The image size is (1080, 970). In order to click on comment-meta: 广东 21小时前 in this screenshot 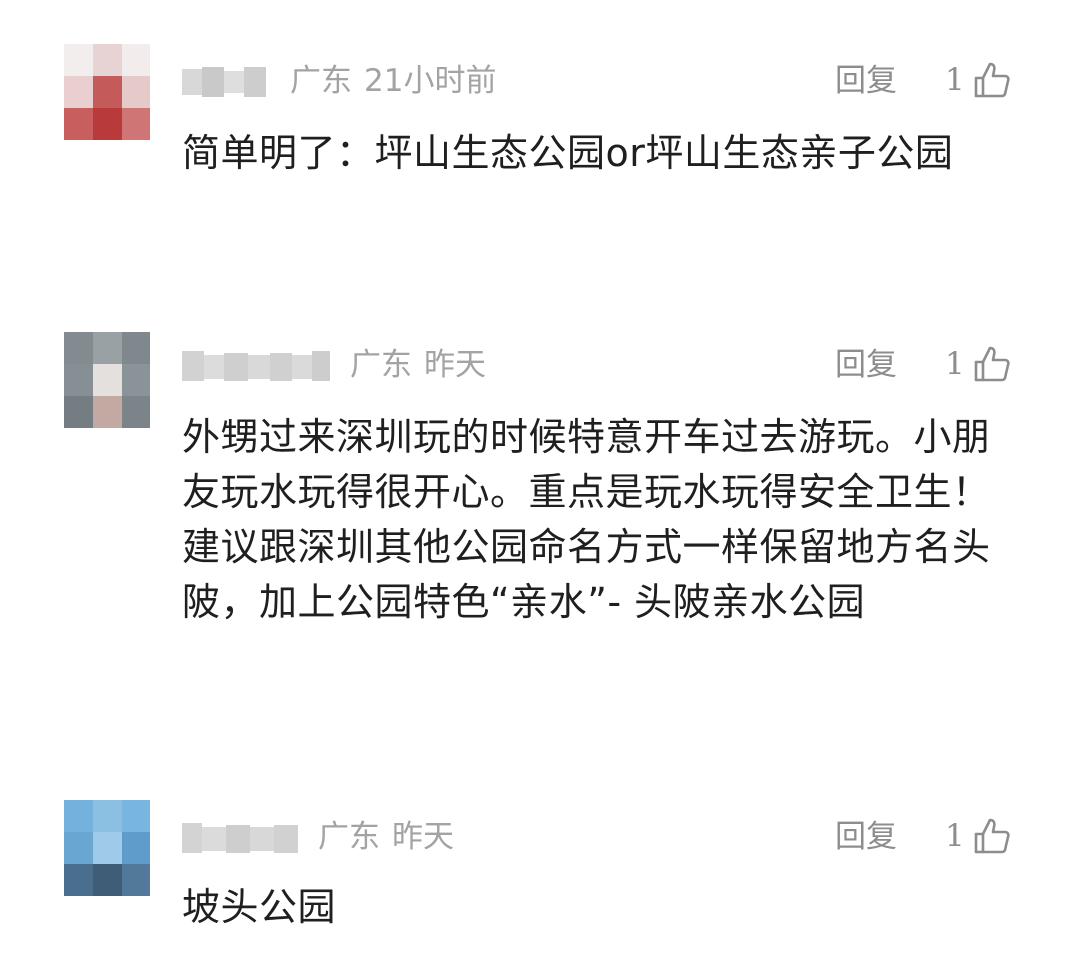, I will do `click(339, 81)`.